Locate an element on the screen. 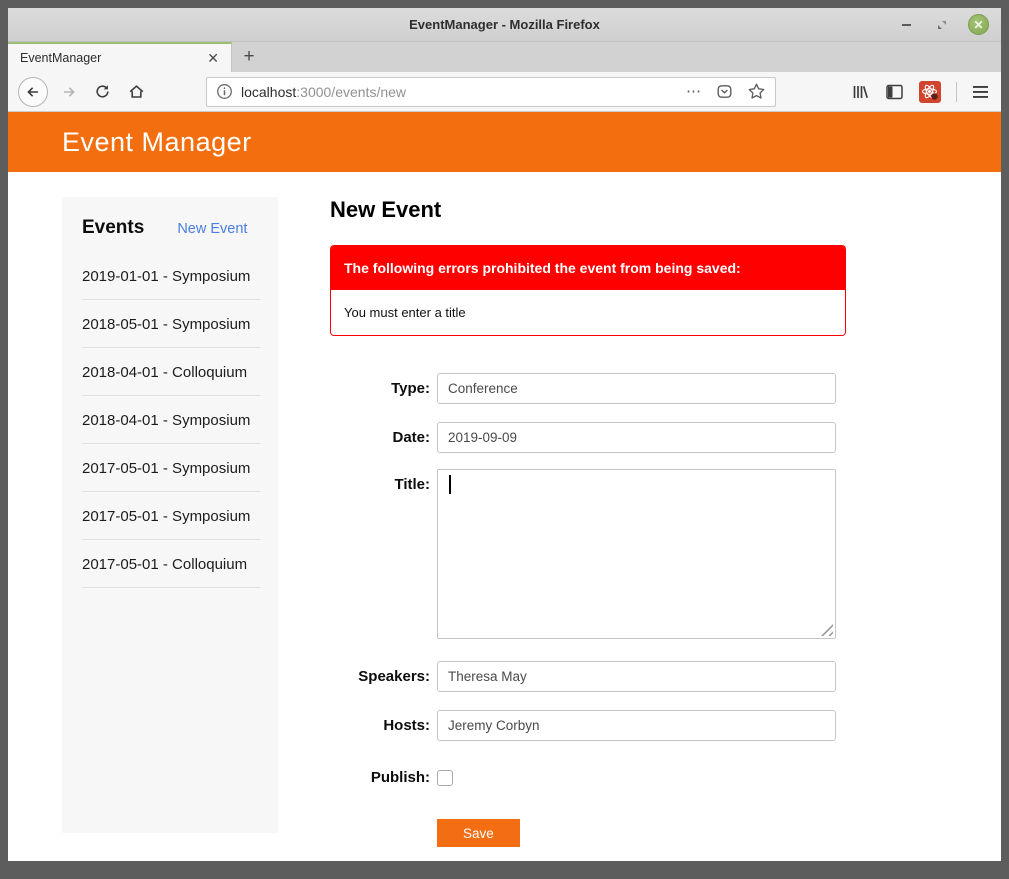 The height and width of the screenshot is (879, 1009). close-button: ✕ is located at coordinates (978, 24).